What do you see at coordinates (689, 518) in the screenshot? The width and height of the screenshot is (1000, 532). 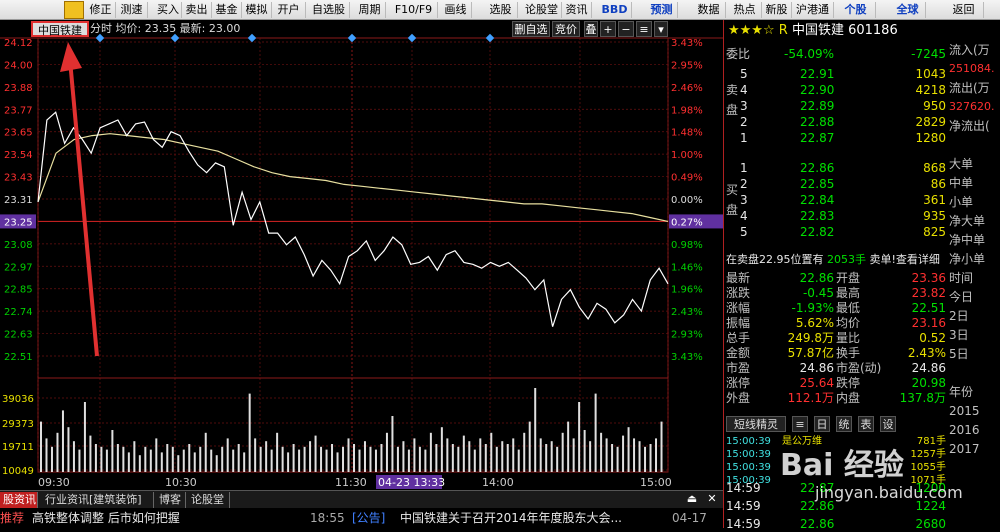 I see `notice-date: 04-17` at bounding box center [689, 518].